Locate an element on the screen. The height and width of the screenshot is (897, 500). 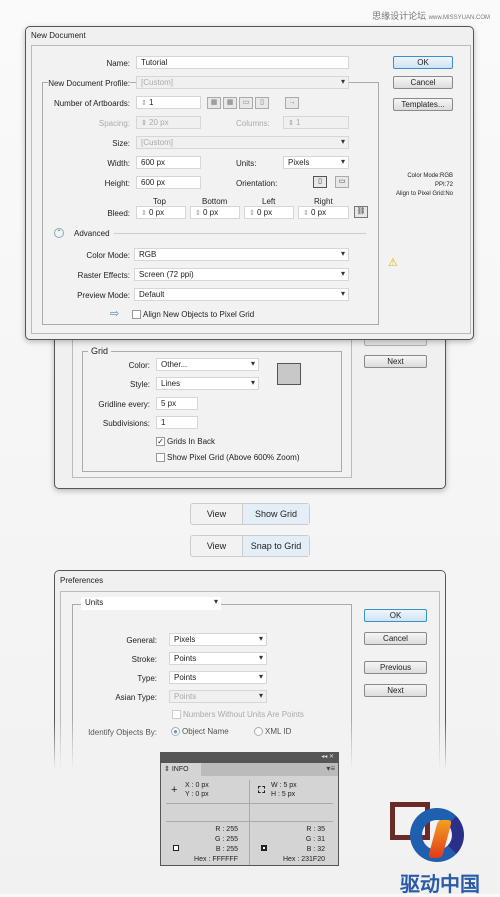
columns-input: ⇕ 1 is located at coordinates (316, 122).